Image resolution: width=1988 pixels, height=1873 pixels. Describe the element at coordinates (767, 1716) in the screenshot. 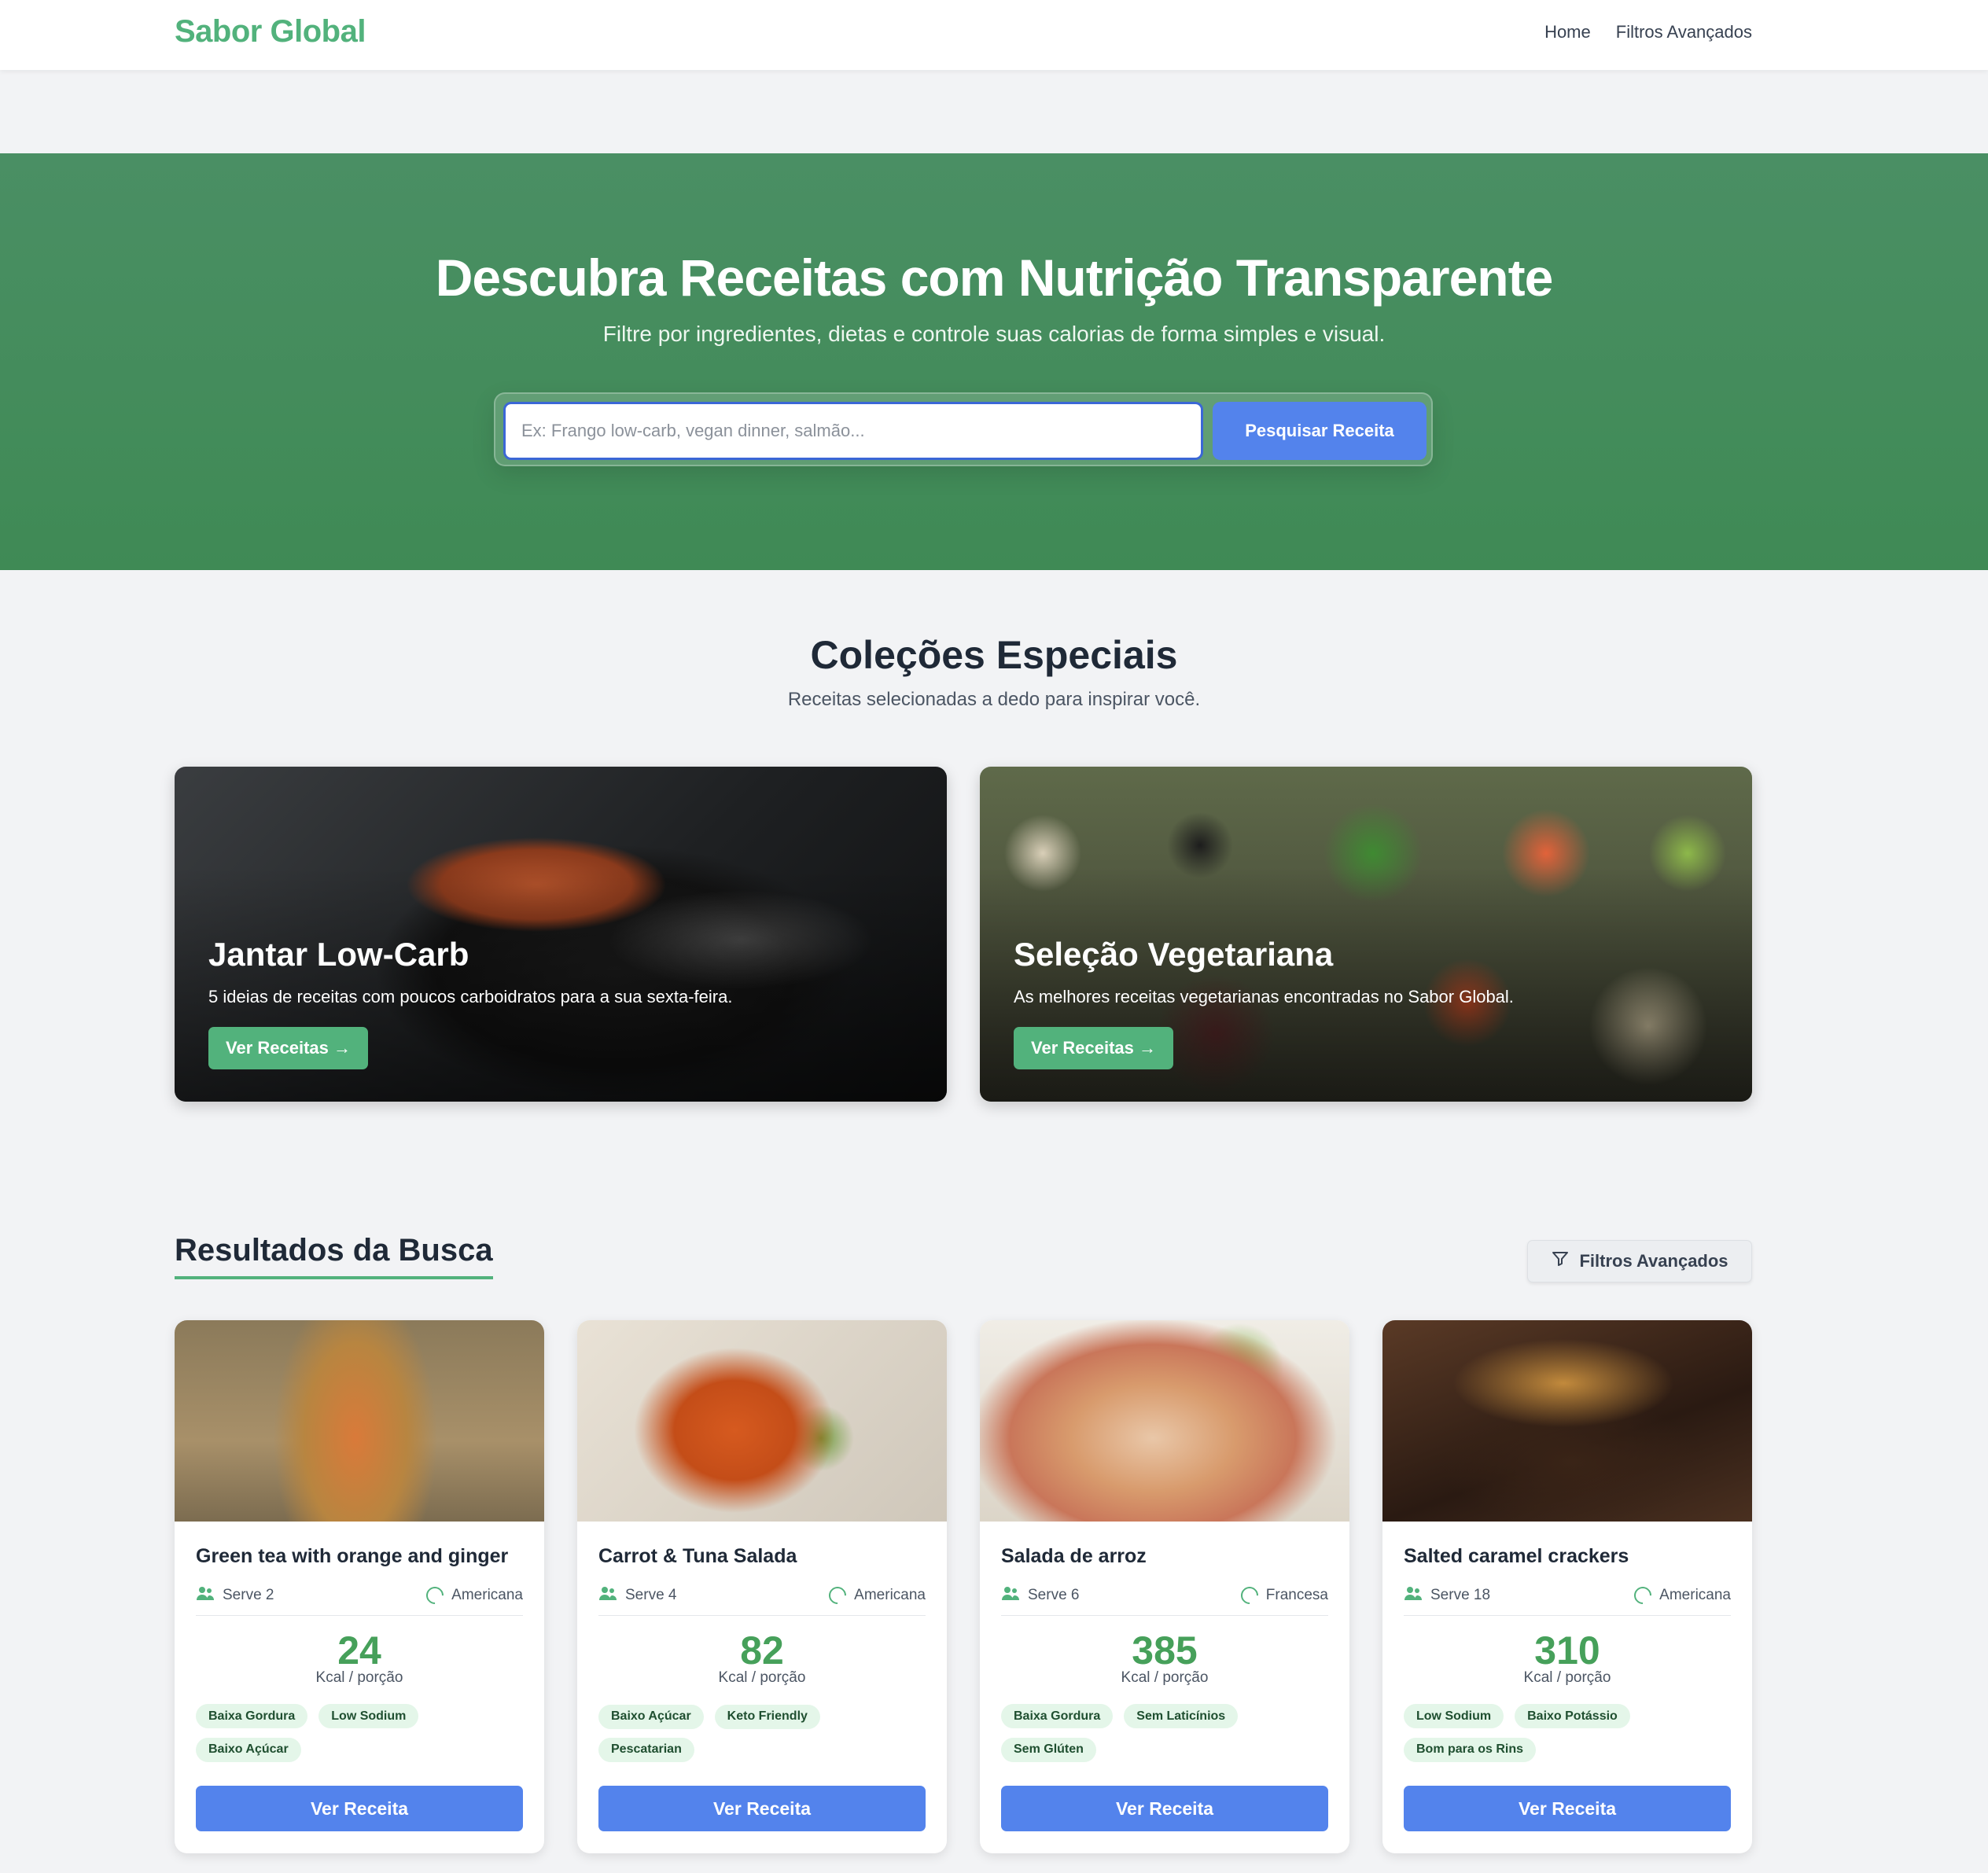

I see `diet-tag: Keto Friendly` at that location.